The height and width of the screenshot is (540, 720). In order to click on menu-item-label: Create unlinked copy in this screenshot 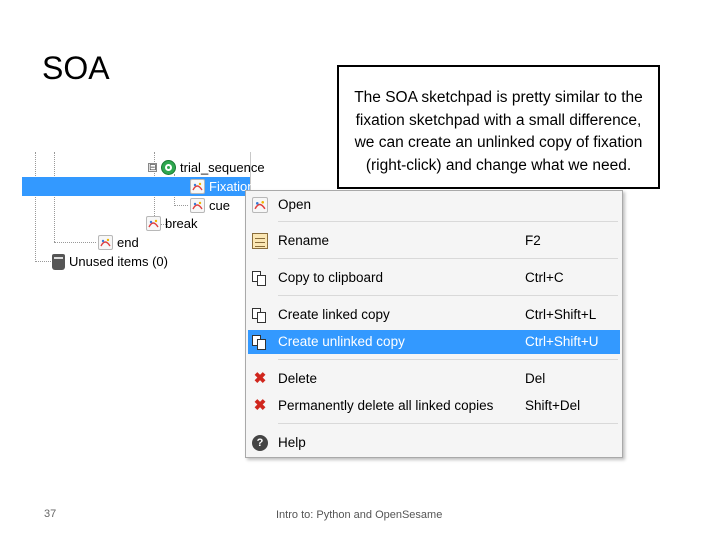, I will do `click(341, 341)`.